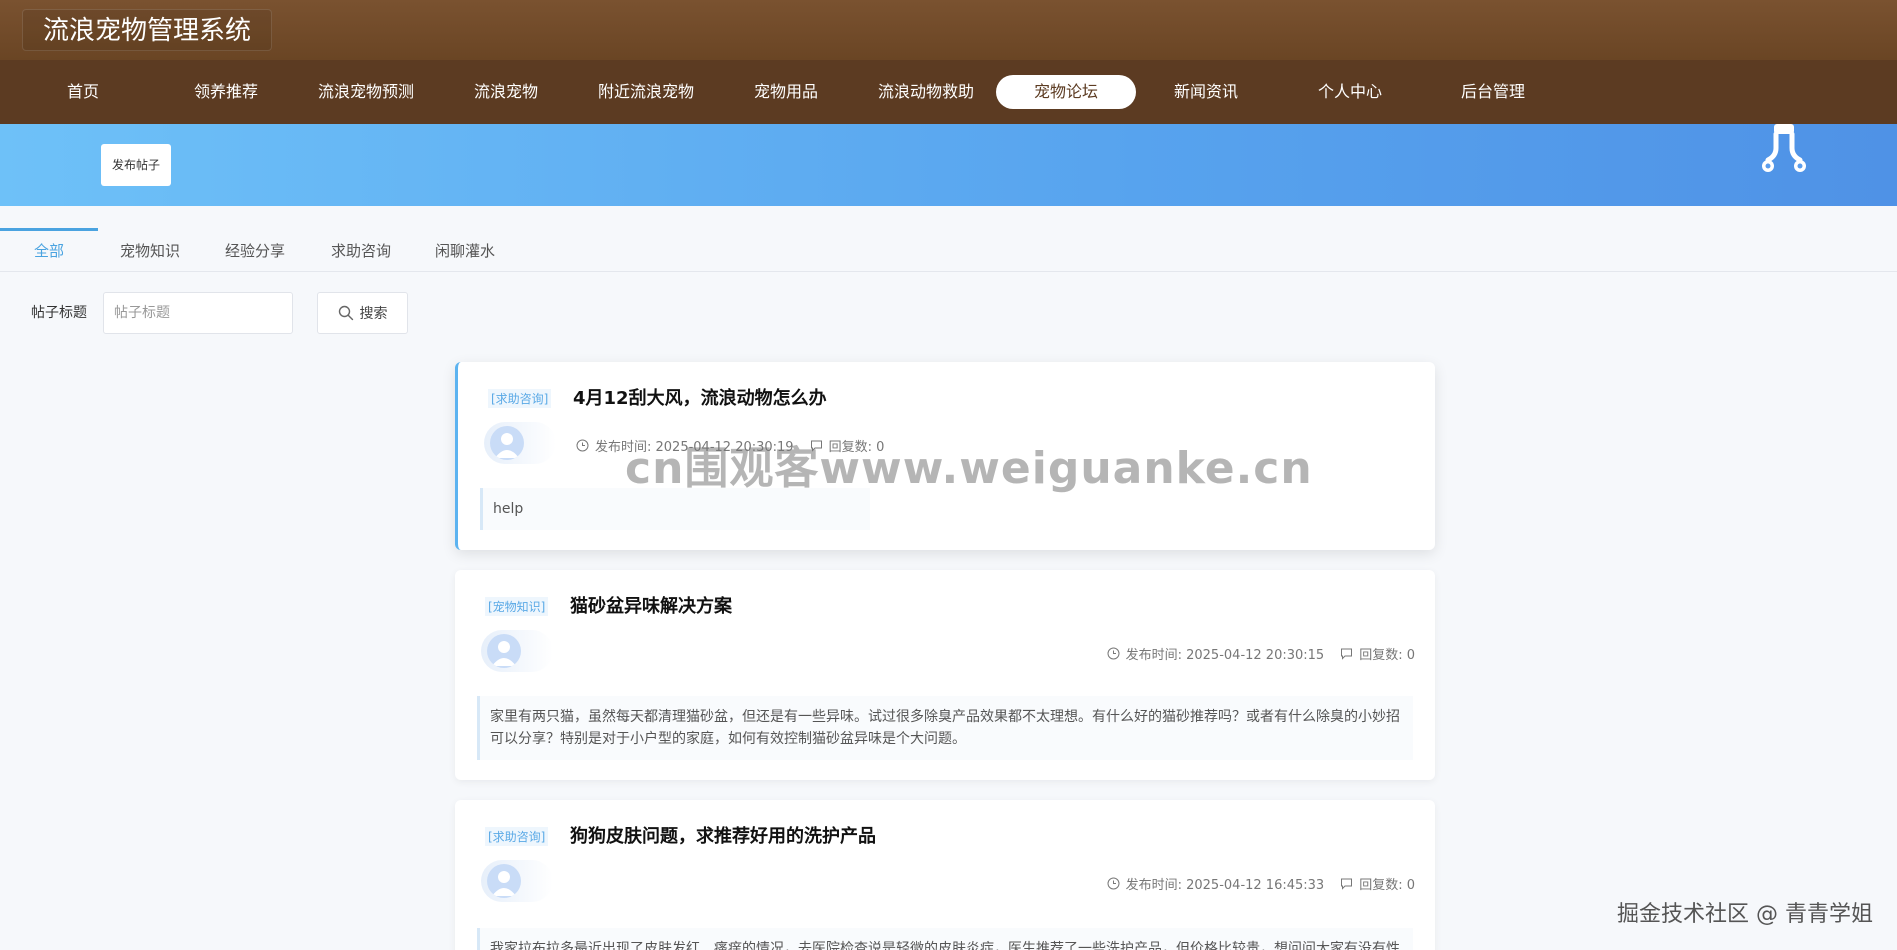 This screenshot has height=950, width=1897. What do you see at coordinates (1225, 655) in the screenshot?
I see `post-publish-time: 发布时间: 2025-04-12 20:30:15` at bounding box center [1225, 655].